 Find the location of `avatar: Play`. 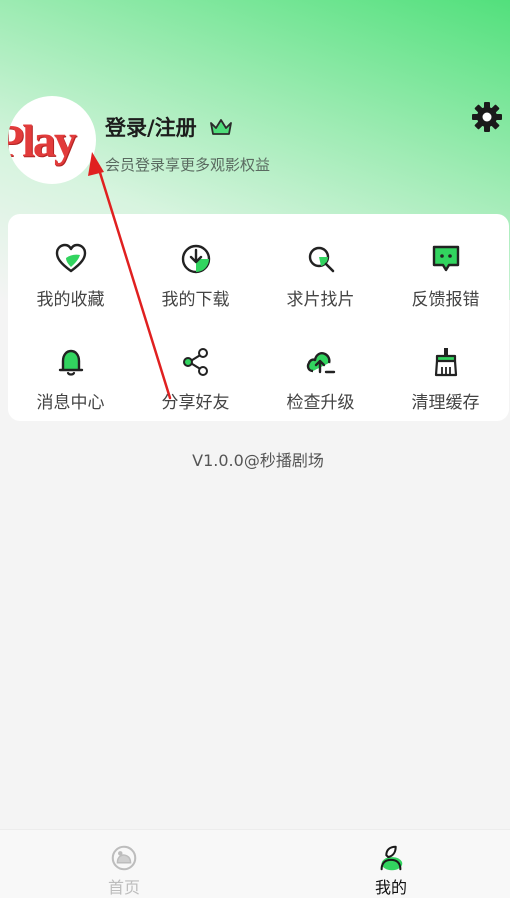

avatar: Play is located at coordinates (52, 140).